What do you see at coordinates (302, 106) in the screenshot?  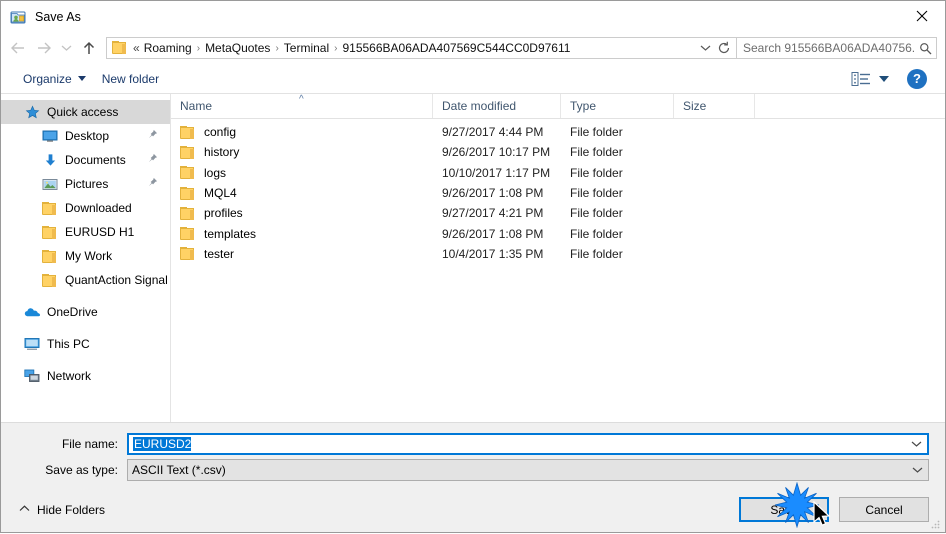 I see `column-header-name: Name ^` at bounding box center [302, 106].